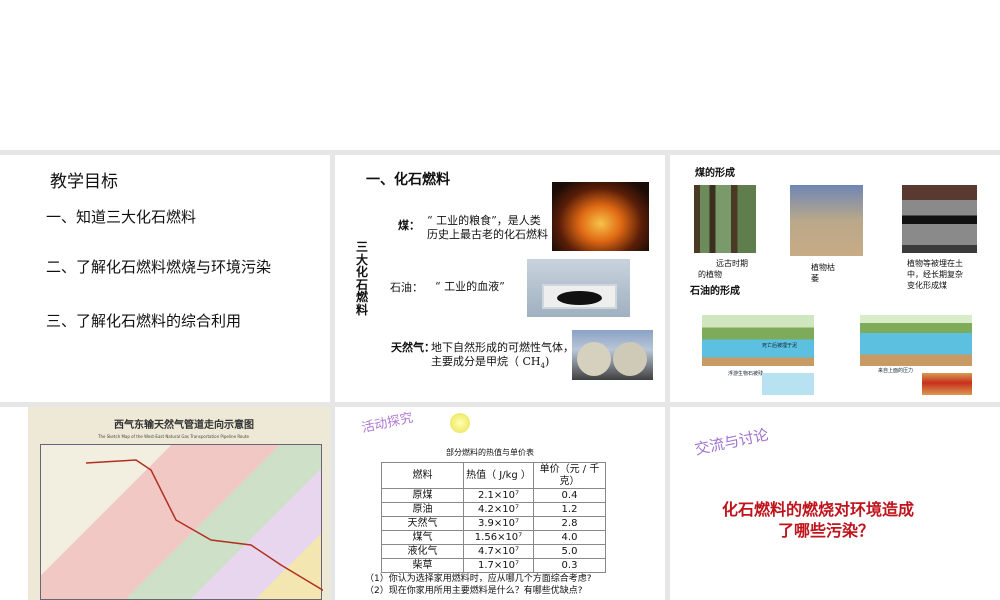 The width and height of the screenshot is (1000, 600). Describe the element at coordinates (826, 220) in the screenshot. I see `withered-plants-image` at that location.